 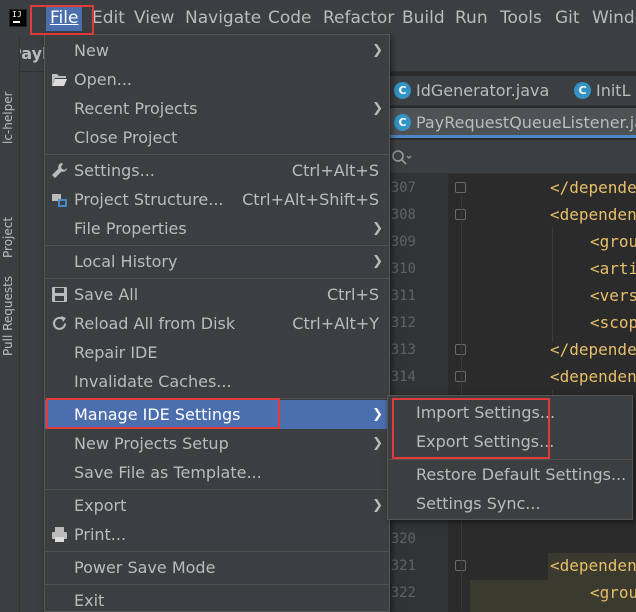 I want to click on menu-build: Build, so click(x=423, y=18).